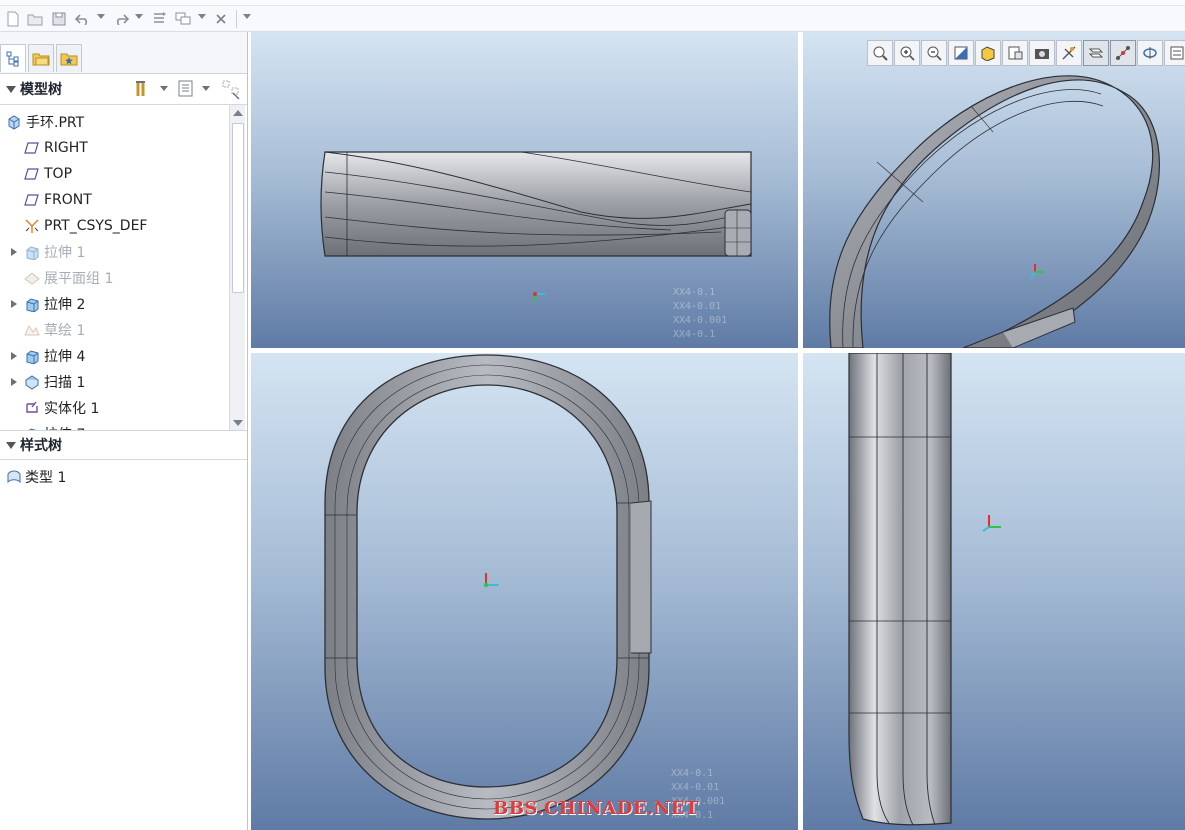 This screenshot has width=1185, height=830. I want to click on close-window-icon, so click(221, 19).